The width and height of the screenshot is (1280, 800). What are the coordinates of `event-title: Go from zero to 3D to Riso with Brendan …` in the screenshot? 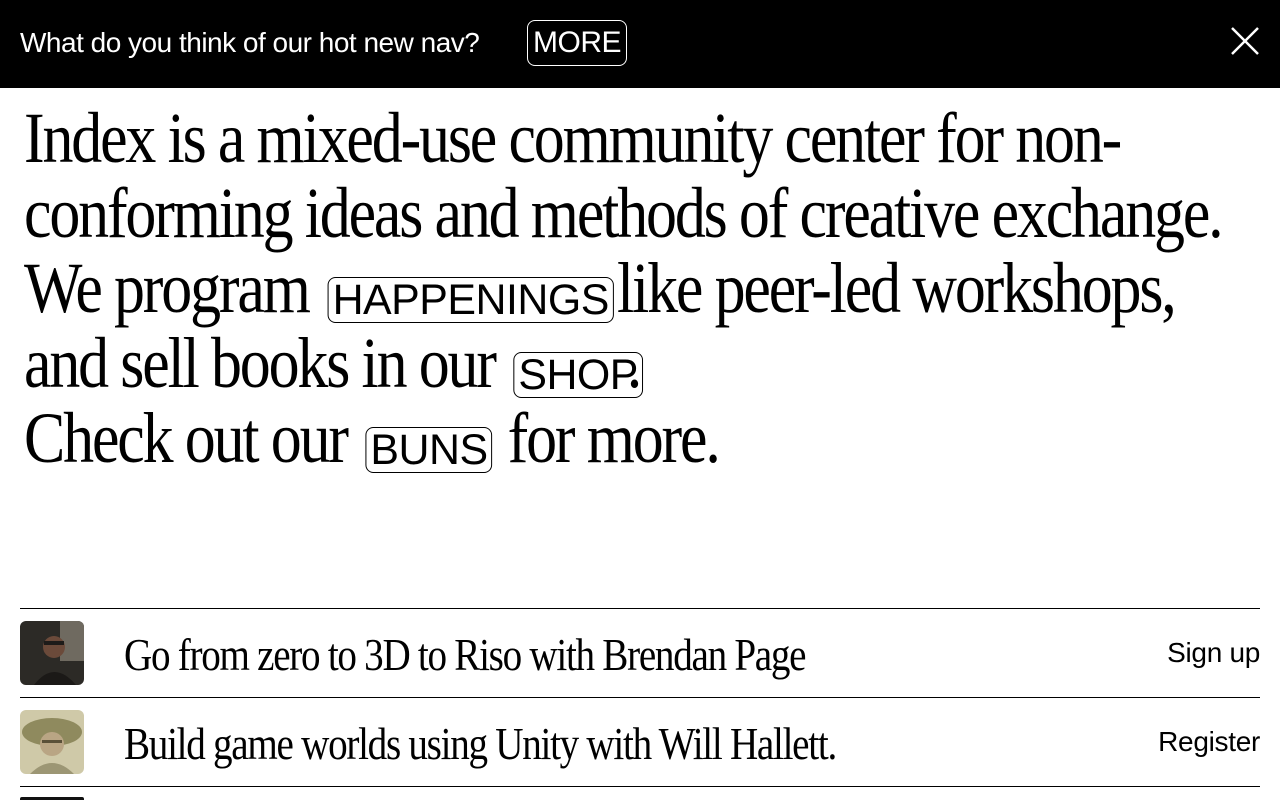 It's located at (465, 655).